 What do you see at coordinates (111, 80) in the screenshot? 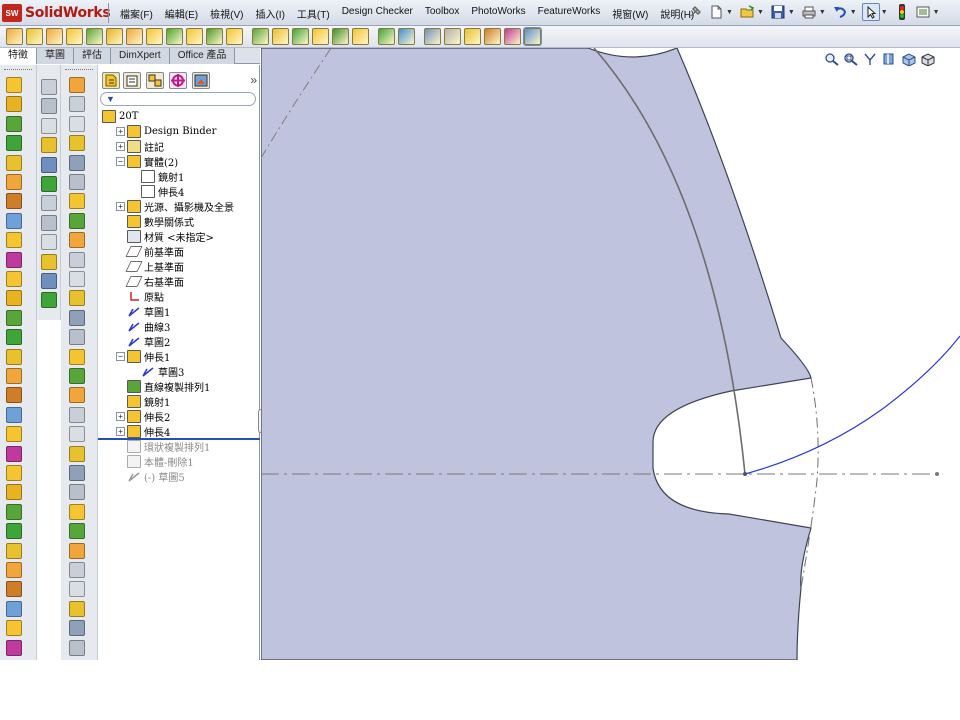
I see `feature-tree-tab-icon` at bounding box center [111, 80].